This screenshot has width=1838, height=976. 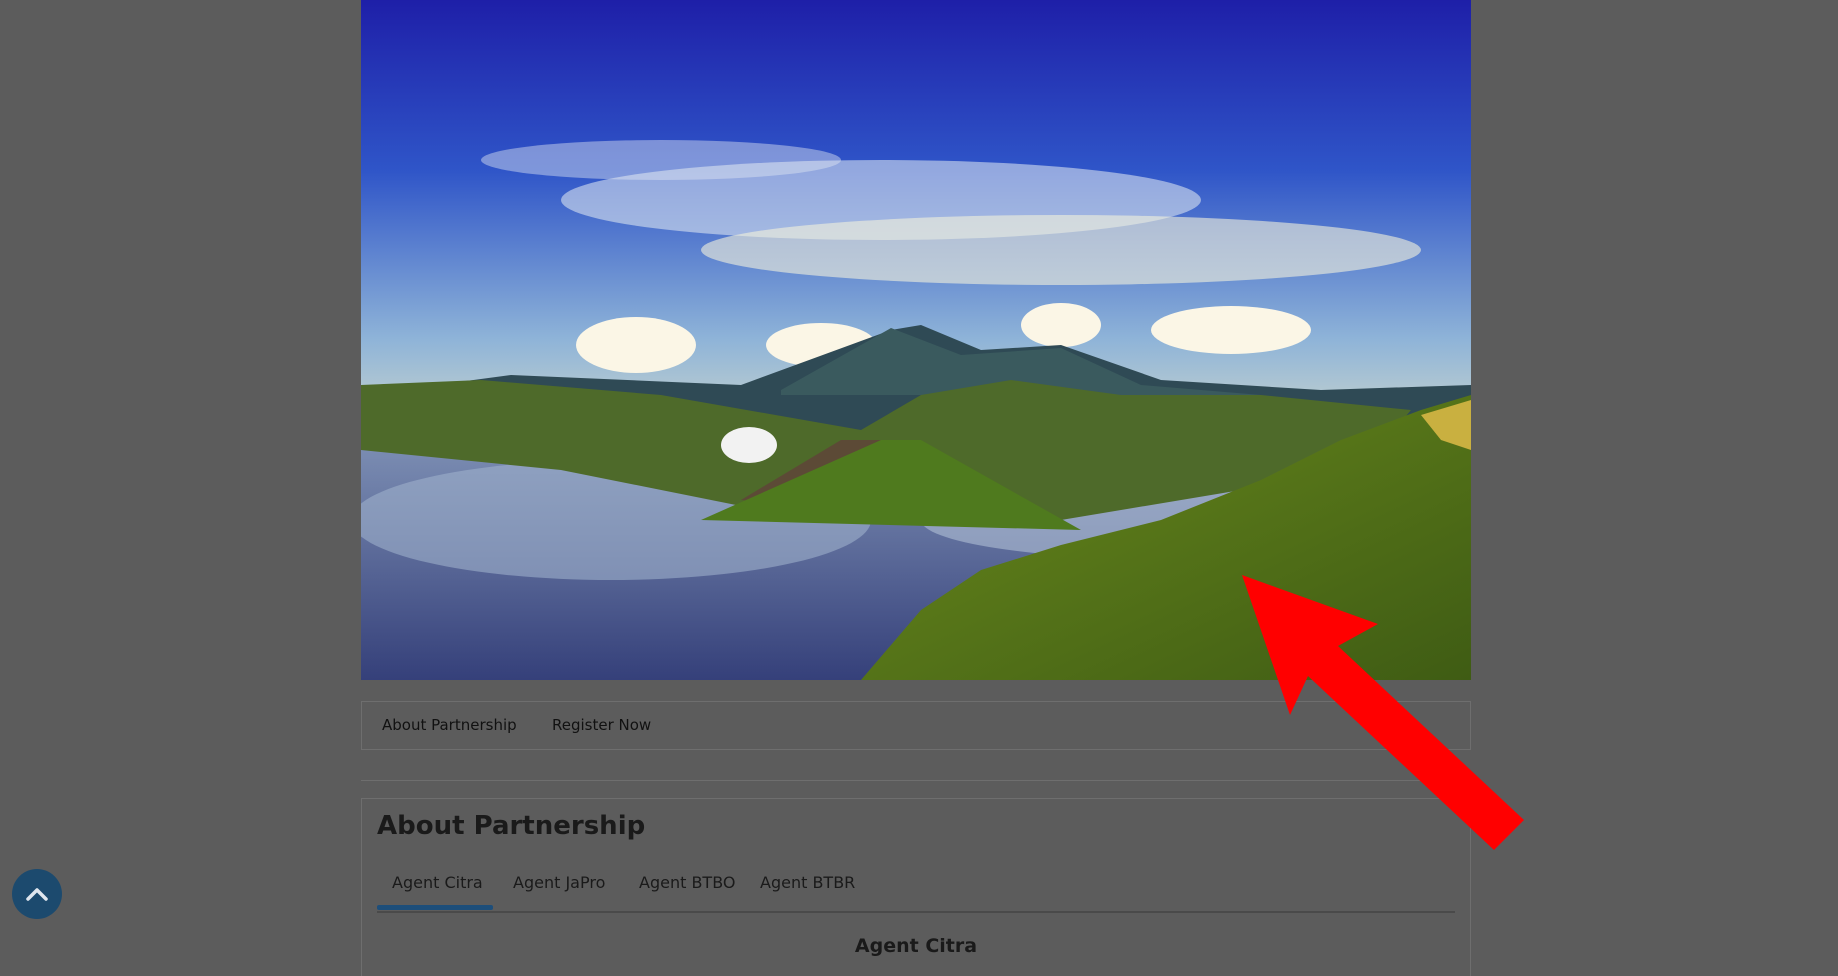 What do you see at coordinates (916, 725) in the screenshot?
I see `partnership-subnav: About Partnership Register Now` at bounding box center [916, 725].